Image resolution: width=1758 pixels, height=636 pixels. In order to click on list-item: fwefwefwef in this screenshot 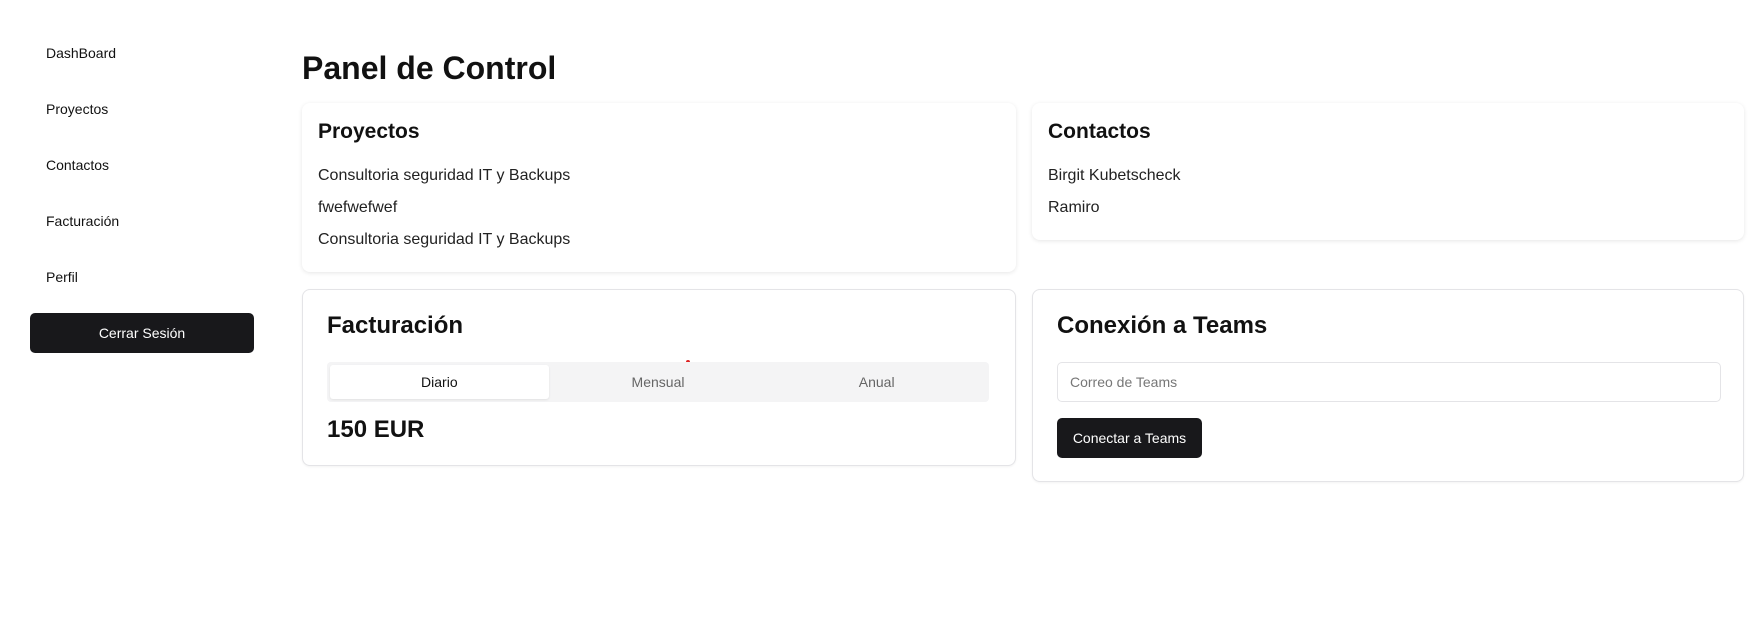, I will do `click(444, 208)`.